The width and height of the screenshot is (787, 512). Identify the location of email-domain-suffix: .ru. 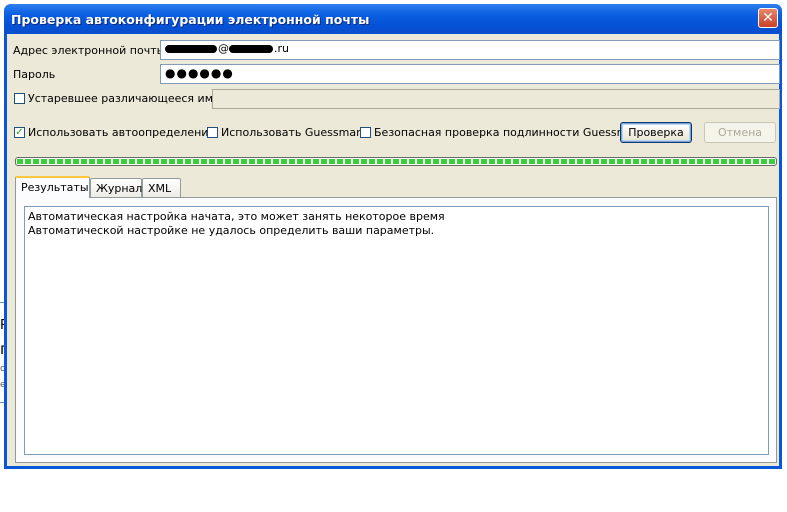
(281, 48).